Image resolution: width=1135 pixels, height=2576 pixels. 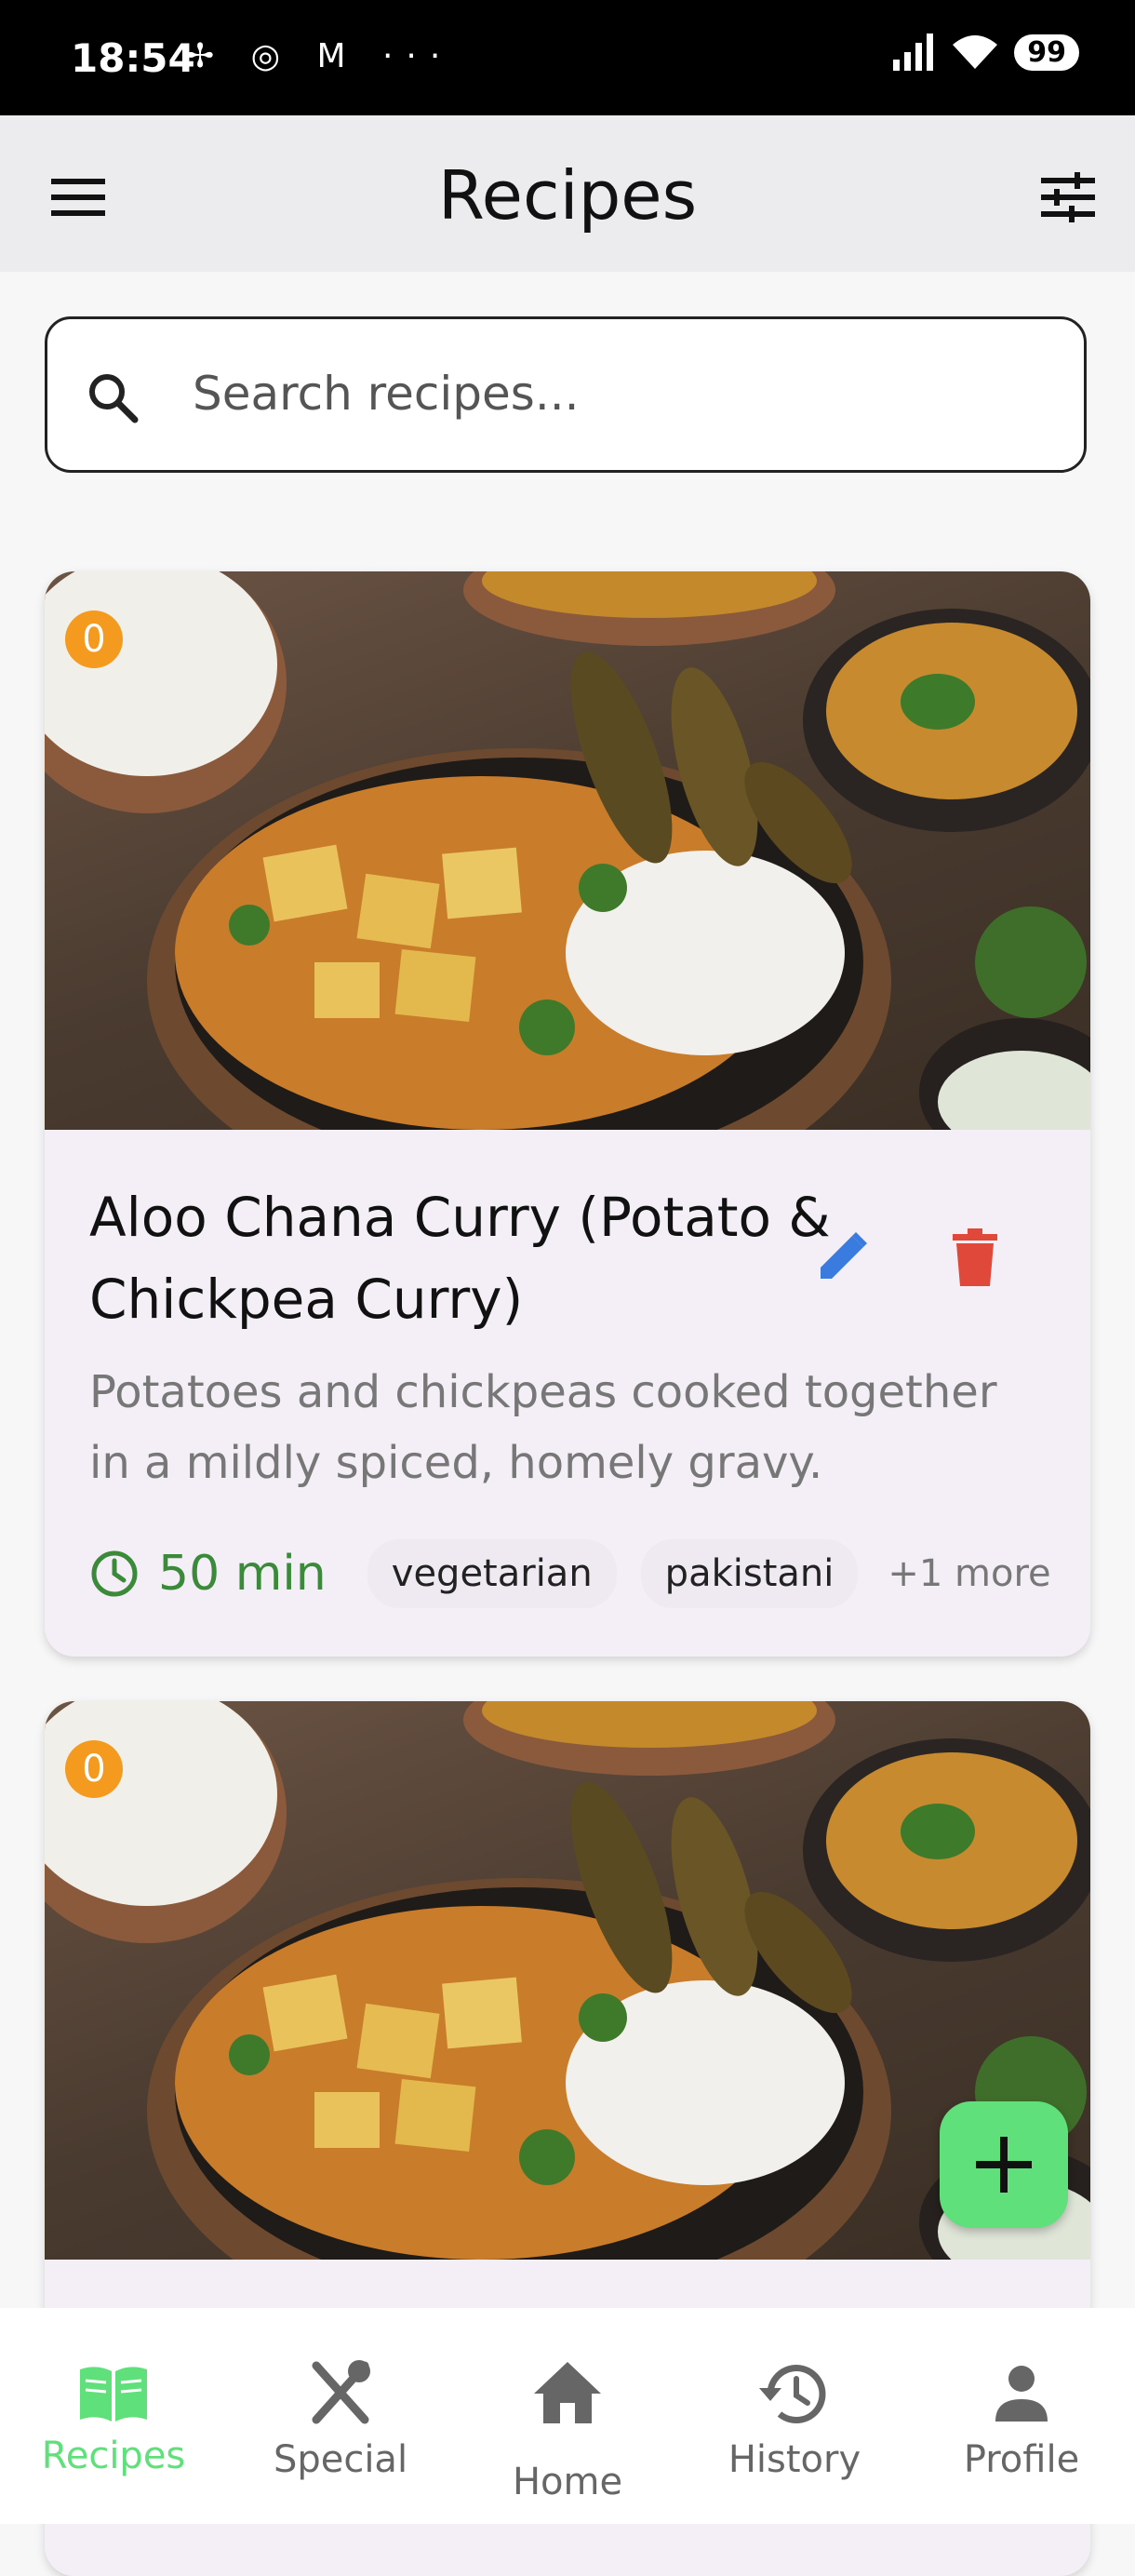 I want to click on recipe-meta: 50 min vegetarian pakistani +1 more, so click(x=570, y=1573).